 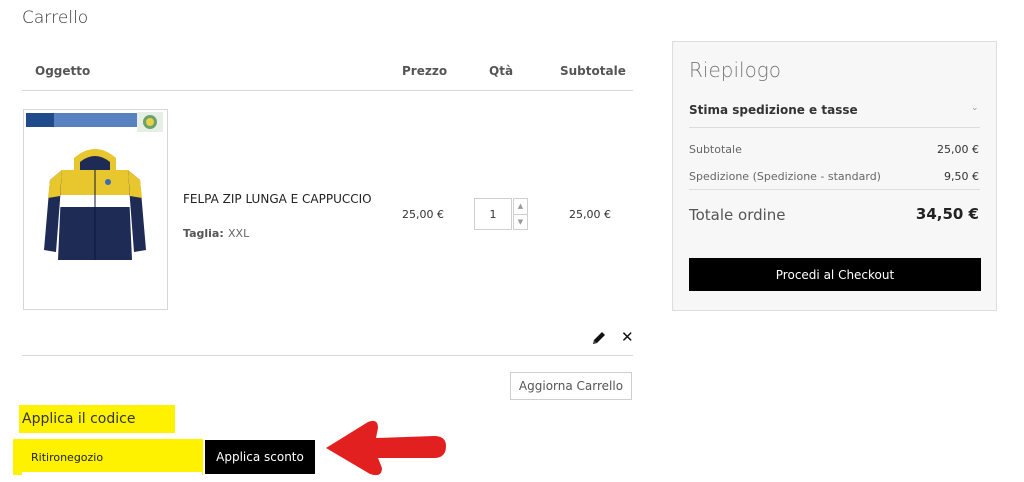 I want to click on discount-code-input: Ritironegozio, so click(x=108, y=457).